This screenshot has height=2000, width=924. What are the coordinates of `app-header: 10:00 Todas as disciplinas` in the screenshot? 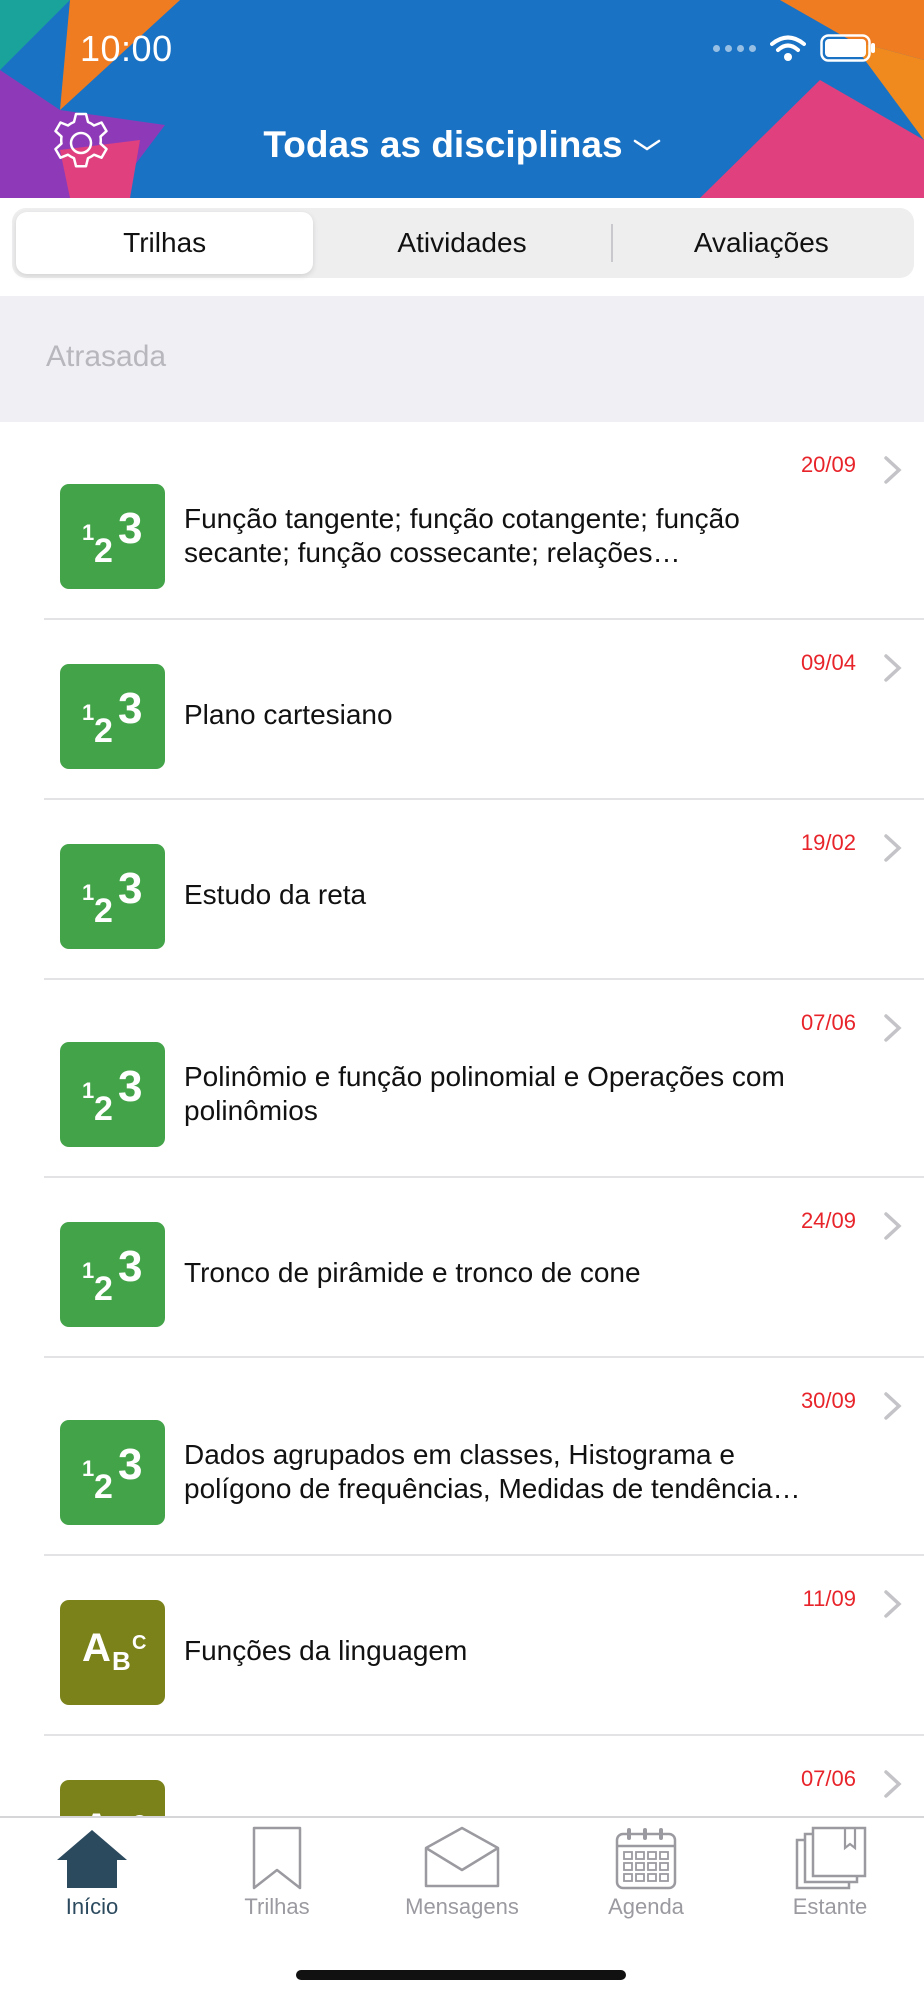 It's located at (462, 99).